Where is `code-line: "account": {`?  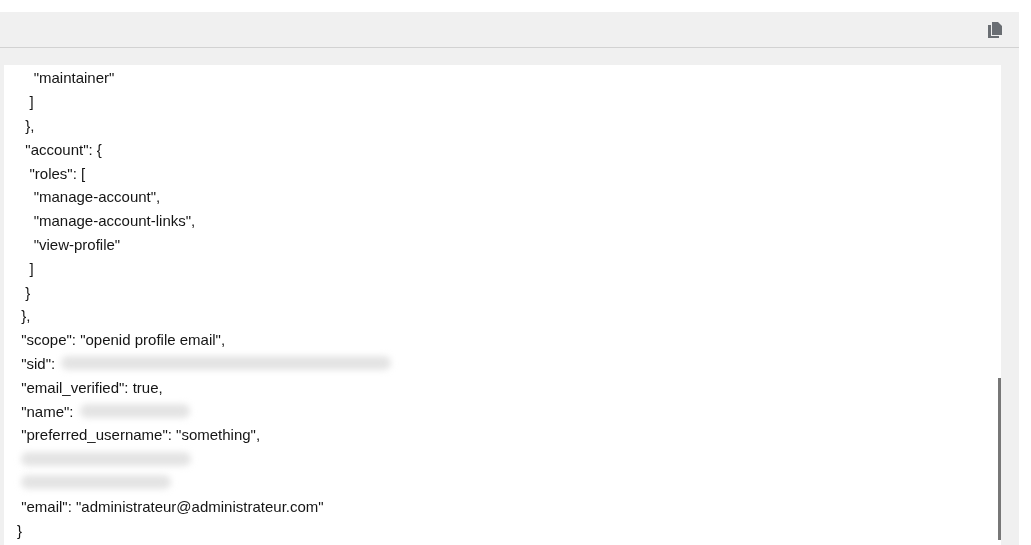 code-line: "account": { is located at coordinates (63, 149).